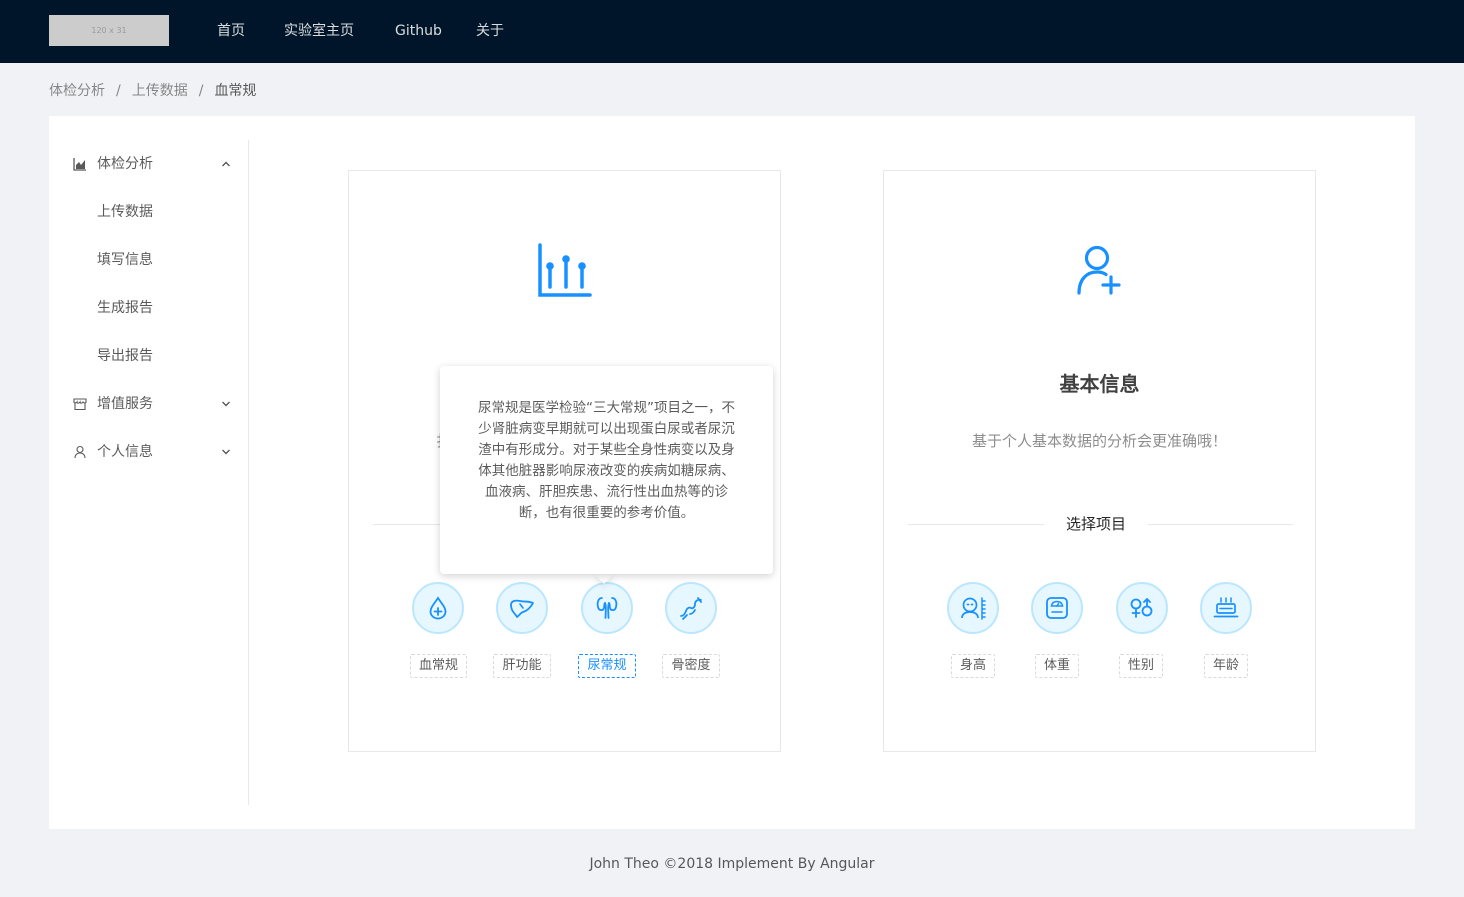 This screenshot has width=1464, height=897. What do you see at coordinates (418, 31) in the screenshot?
I see `nav-github: Github` at bounding box center [418, 31].